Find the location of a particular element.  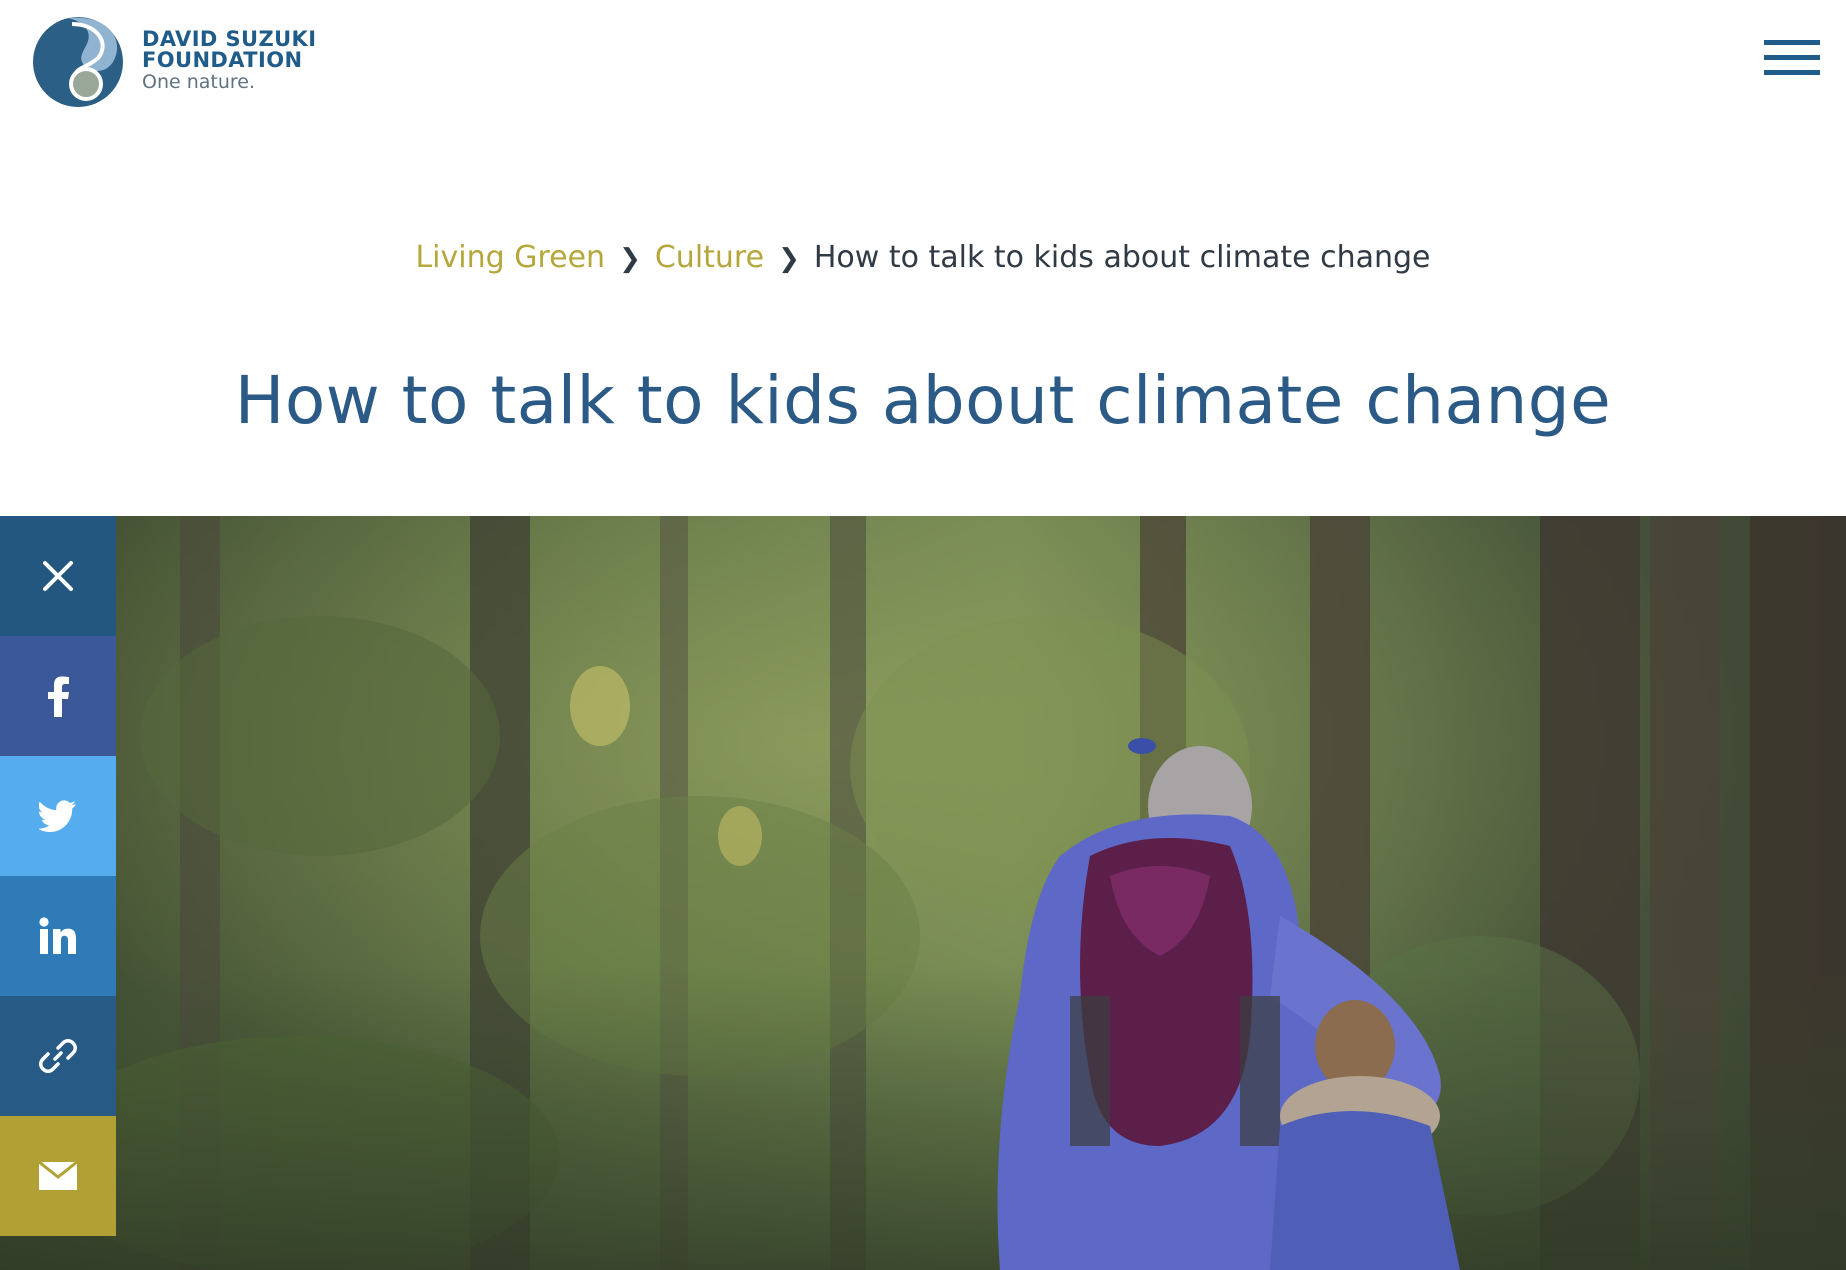

site-logo: DAVID SUZUKI FOUNDATION One nature. is located at coordinates (172, 60).